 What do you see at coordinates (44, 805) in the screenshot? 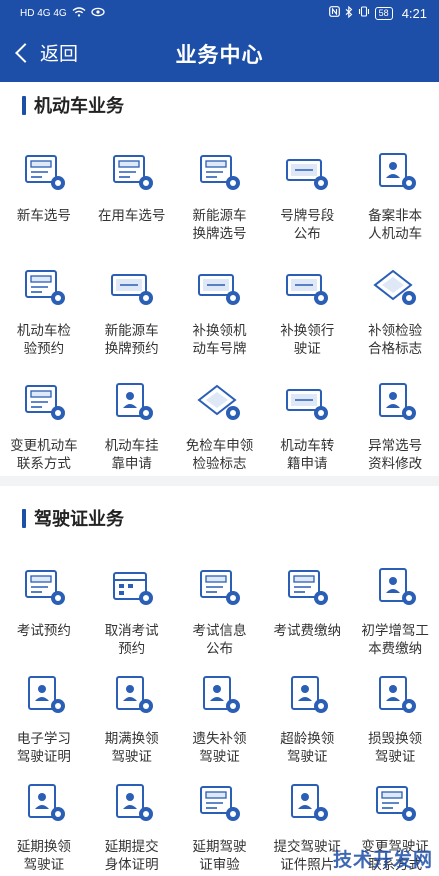
I see `defer-renew-icon` at bounding box center [44, 805].